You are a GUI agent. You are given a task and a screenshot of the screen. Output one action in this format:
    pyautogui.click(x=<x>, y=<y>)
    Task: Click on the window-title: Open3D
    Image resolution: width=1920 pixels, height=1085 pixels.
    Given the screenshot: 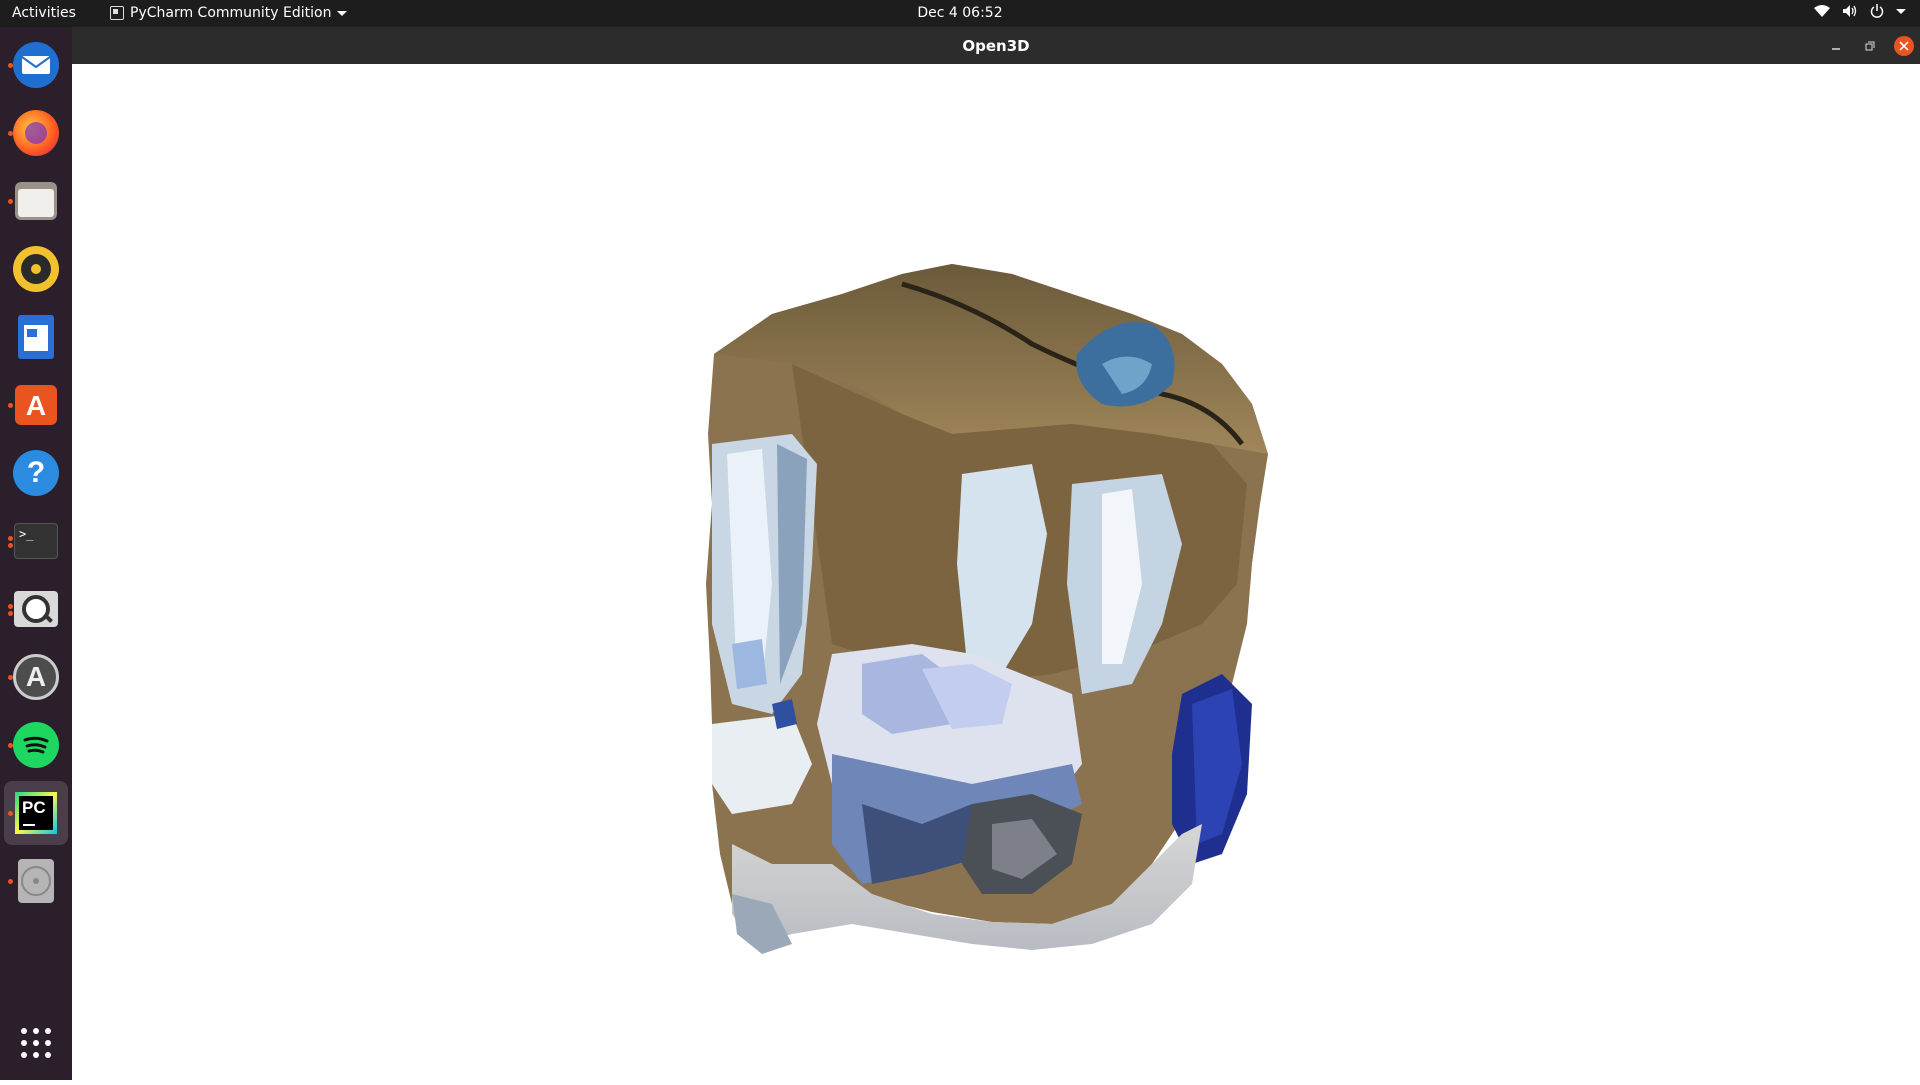 What is the action you would take?
    pyautogui.click(x=996, y=46)
    